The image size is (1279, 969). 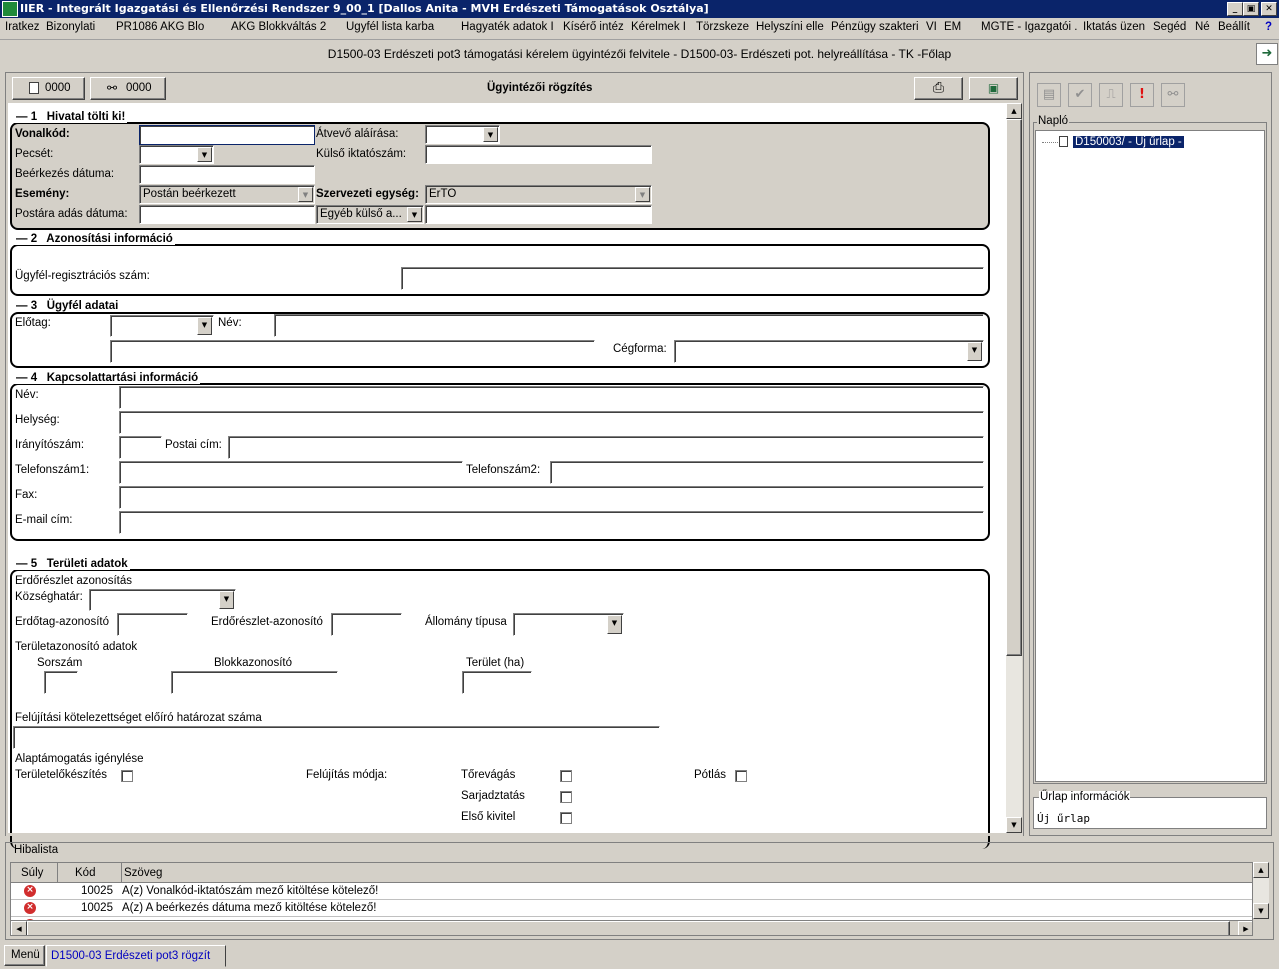 What do you see at coordinates (121, 873) in the screenshot?
I see `col-divider` at bounding box center [121, 873].